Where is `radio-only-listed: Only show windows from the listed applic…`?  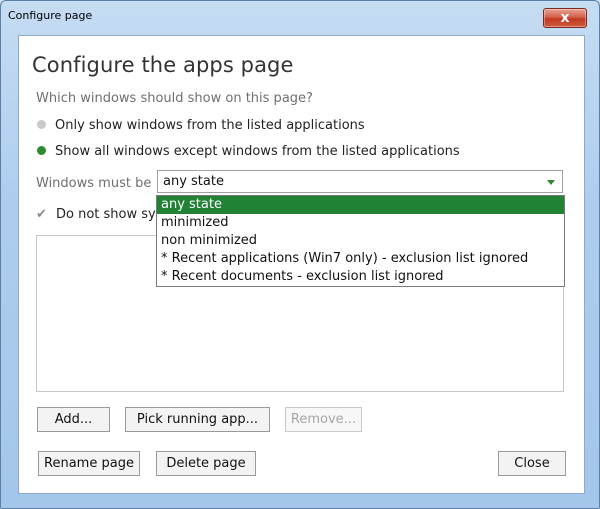
radio-only-listed: Only show windows from the listed applic… is located at coordinates (201, 125).